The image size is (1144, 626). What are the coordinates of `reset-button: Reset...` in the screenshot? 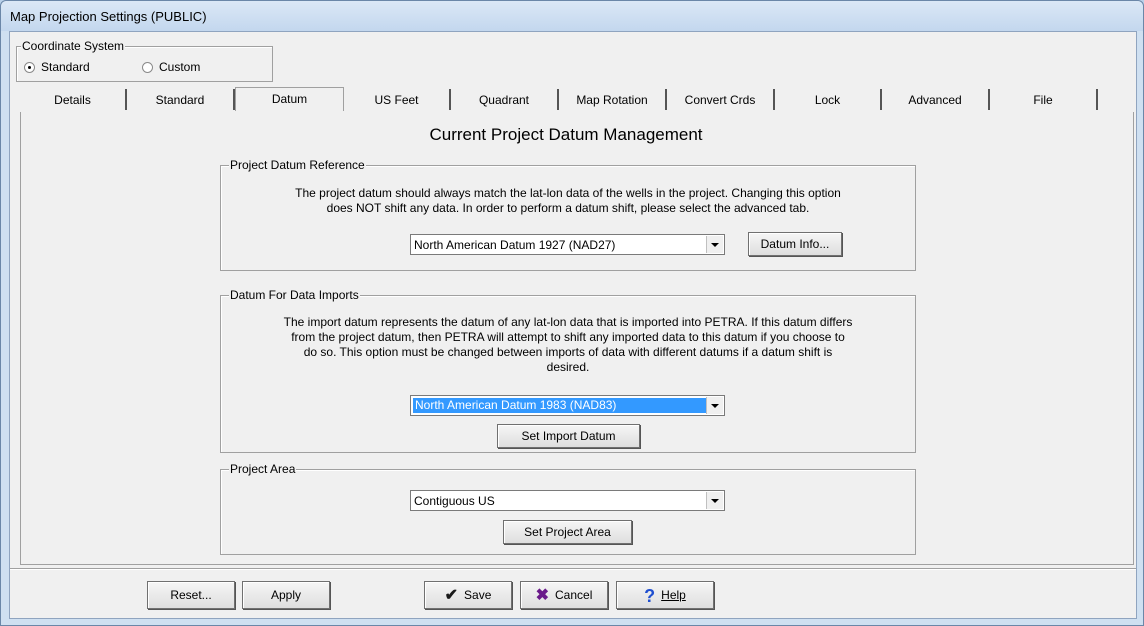 It's located at (191, 595).